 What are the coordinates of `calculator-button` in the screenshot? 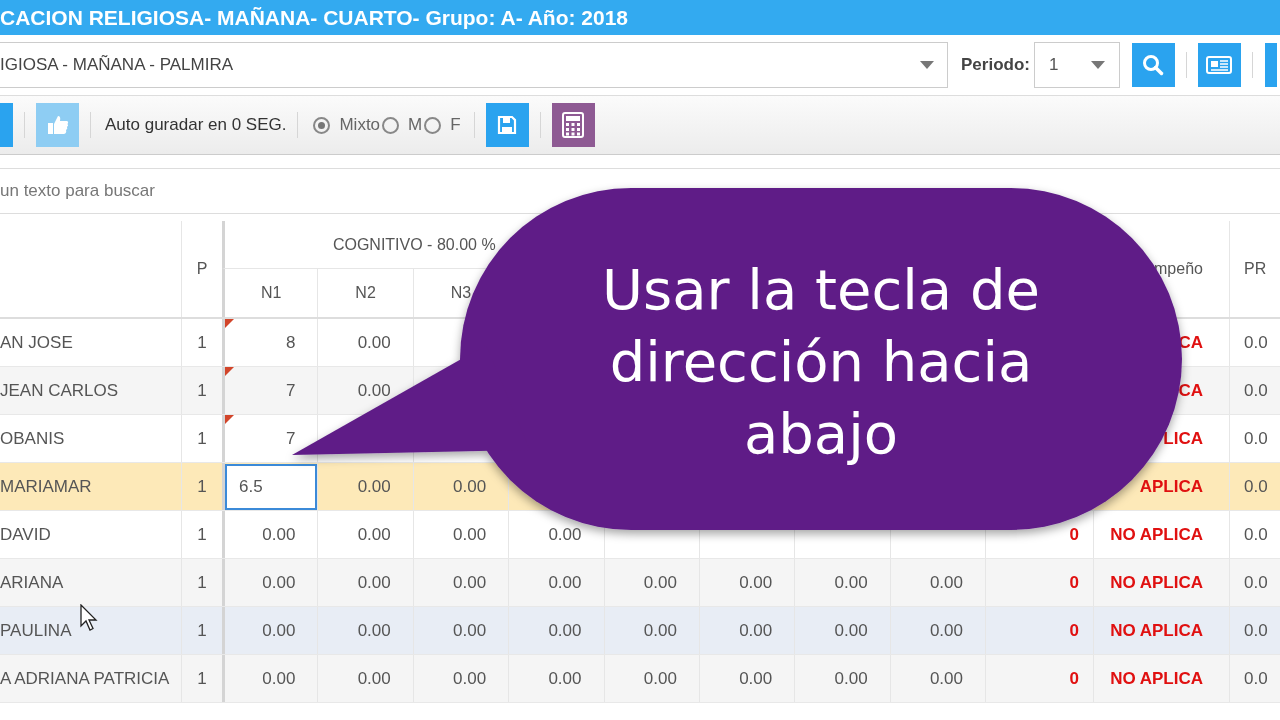 It's located at (573, 125).